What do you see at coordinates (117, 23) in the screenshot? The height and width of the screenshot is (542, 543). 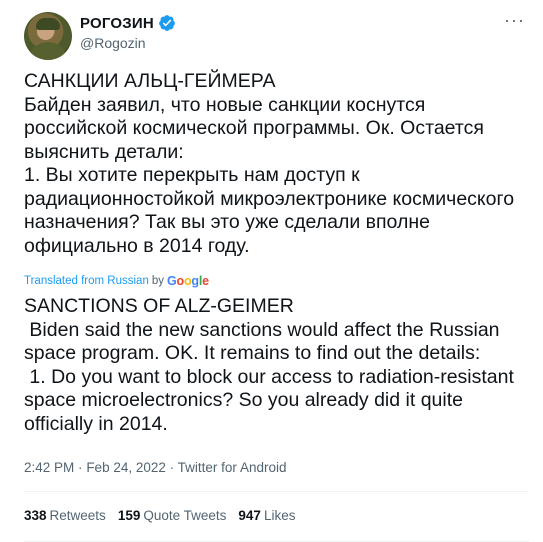 I see `display-name: РОГОЗИН` at bounding box center [117, 23].